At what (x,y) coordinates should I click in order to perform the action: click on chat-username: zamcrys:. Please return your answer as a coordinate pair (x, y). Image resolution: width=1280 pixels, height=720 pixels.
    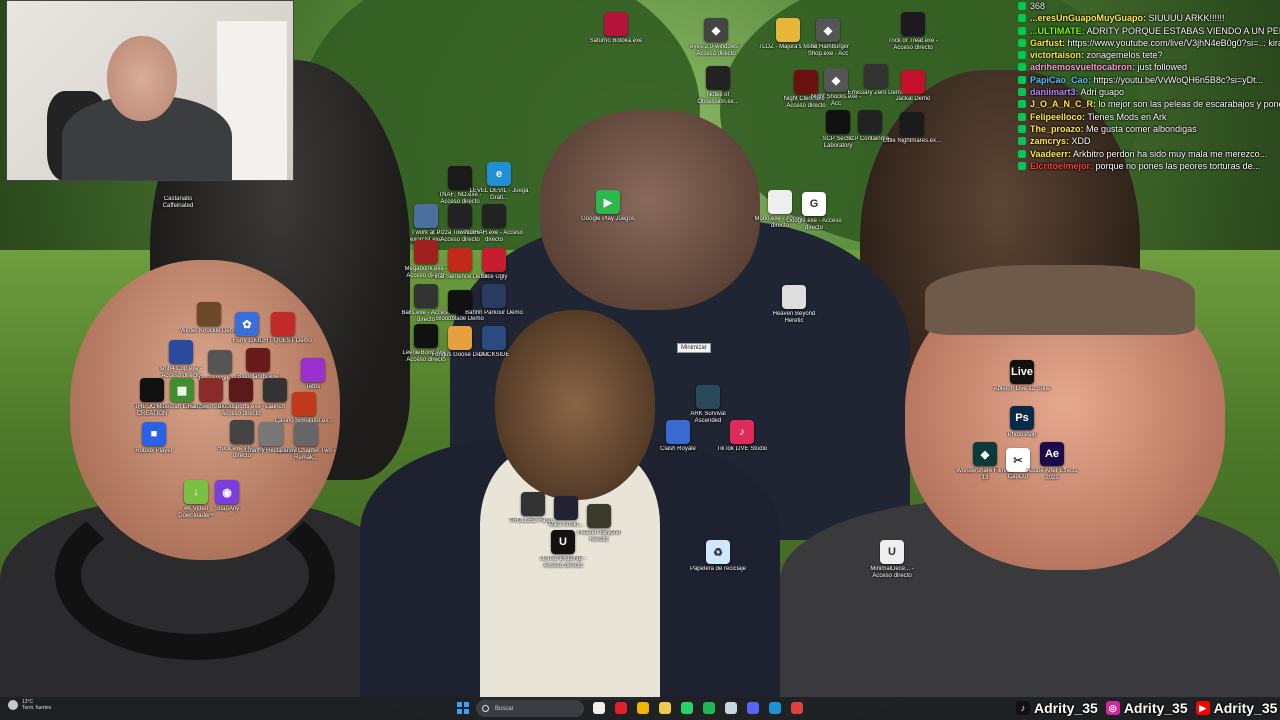
    Looking at the image, I should click on (1050, 141).